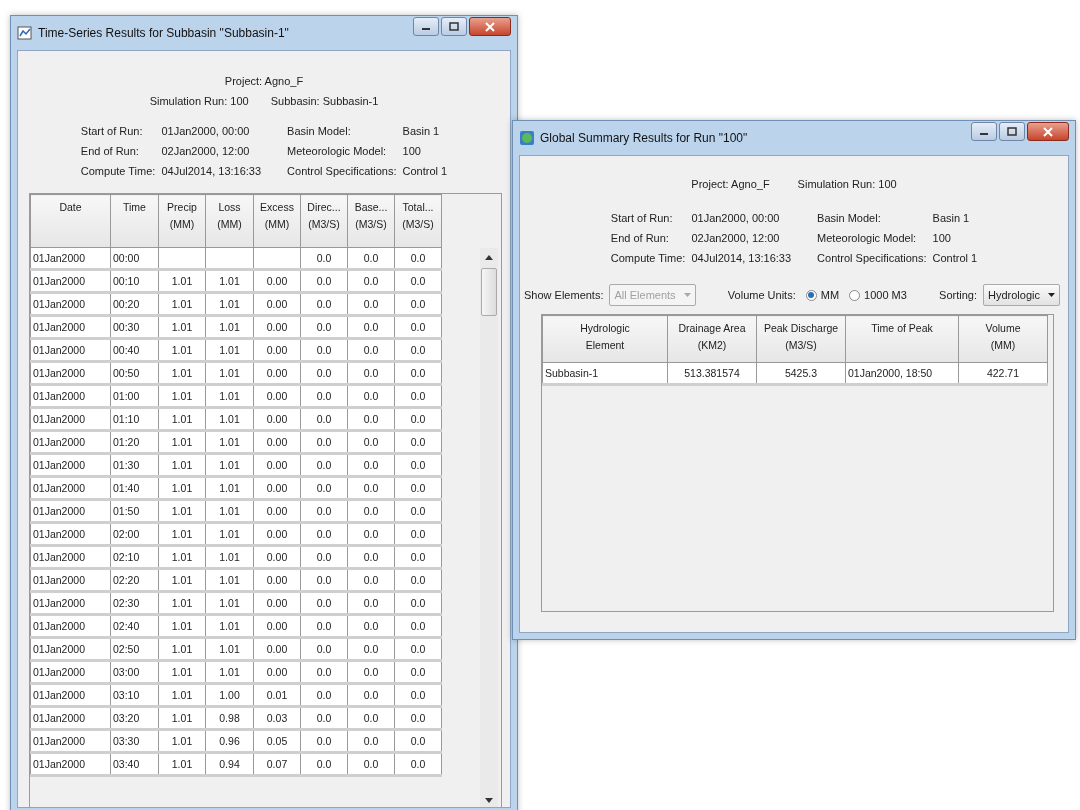 This screenshot has height=810, width=1080. I want to click on sorting-dropdown: Hydrologic, so click(1021, 295).